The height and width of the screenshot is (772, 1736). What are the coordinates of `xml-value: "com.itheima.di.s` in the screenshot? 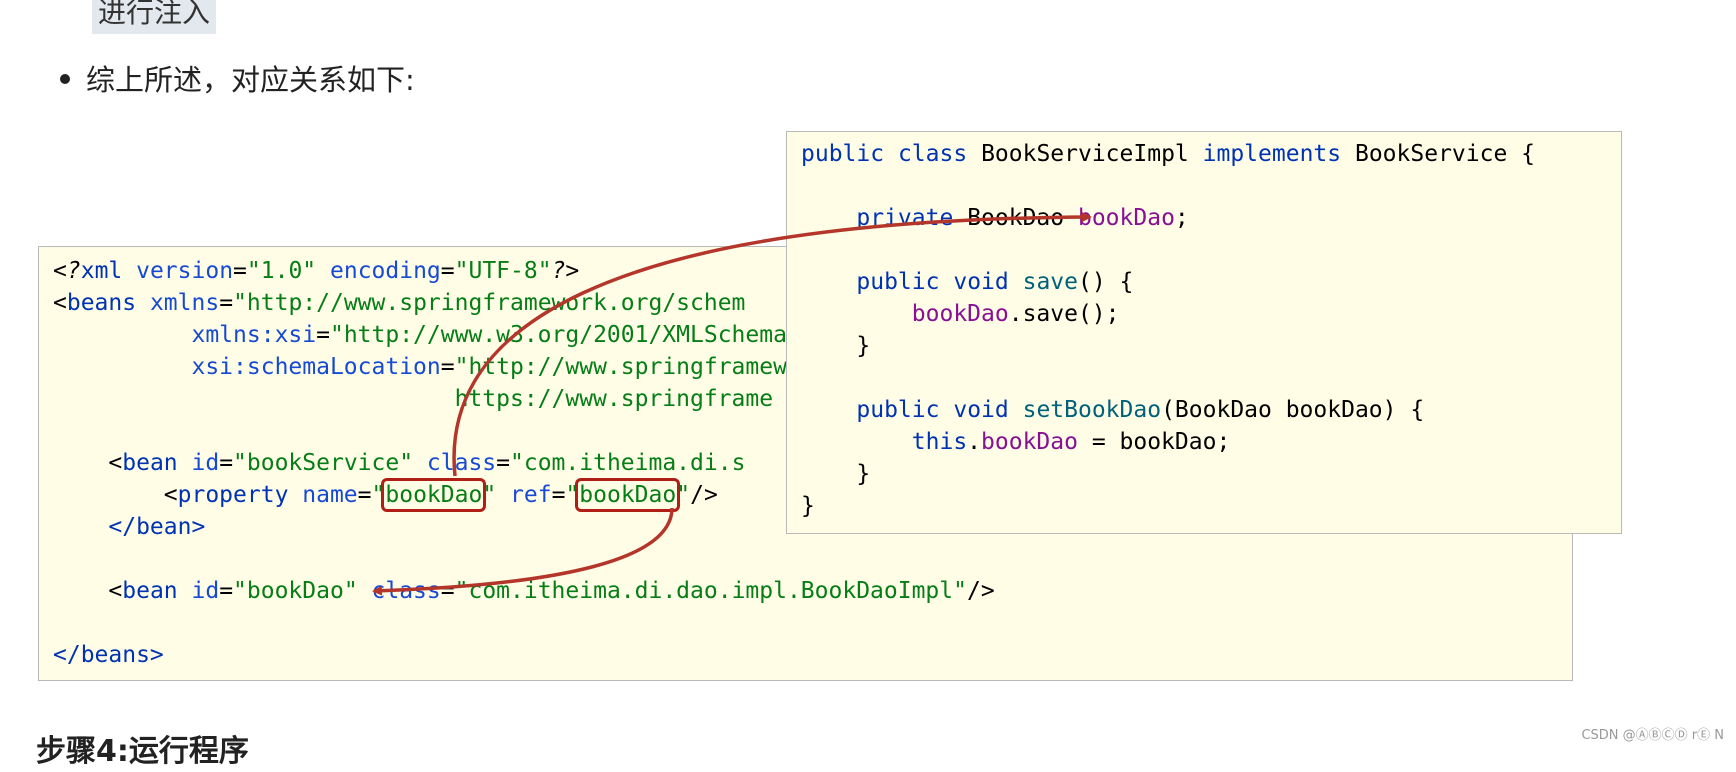 It's located at (628, 463).